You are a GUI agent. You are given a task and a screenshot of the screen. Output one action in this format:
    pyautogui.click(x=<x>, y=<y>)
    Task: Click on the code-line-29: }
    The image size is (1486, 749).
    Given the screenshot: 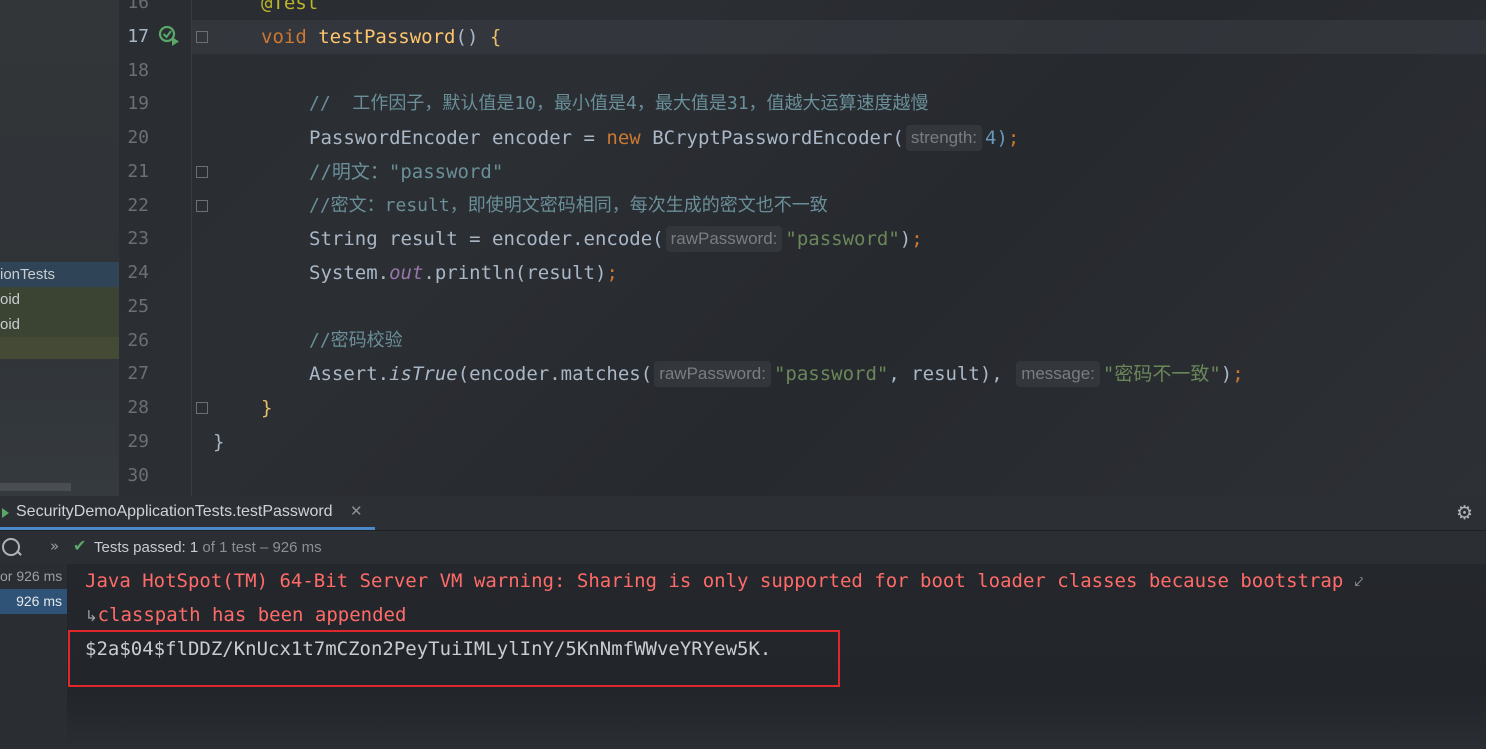 What is the action you would take?
    pyautogui.click(x=218, y=442)
    